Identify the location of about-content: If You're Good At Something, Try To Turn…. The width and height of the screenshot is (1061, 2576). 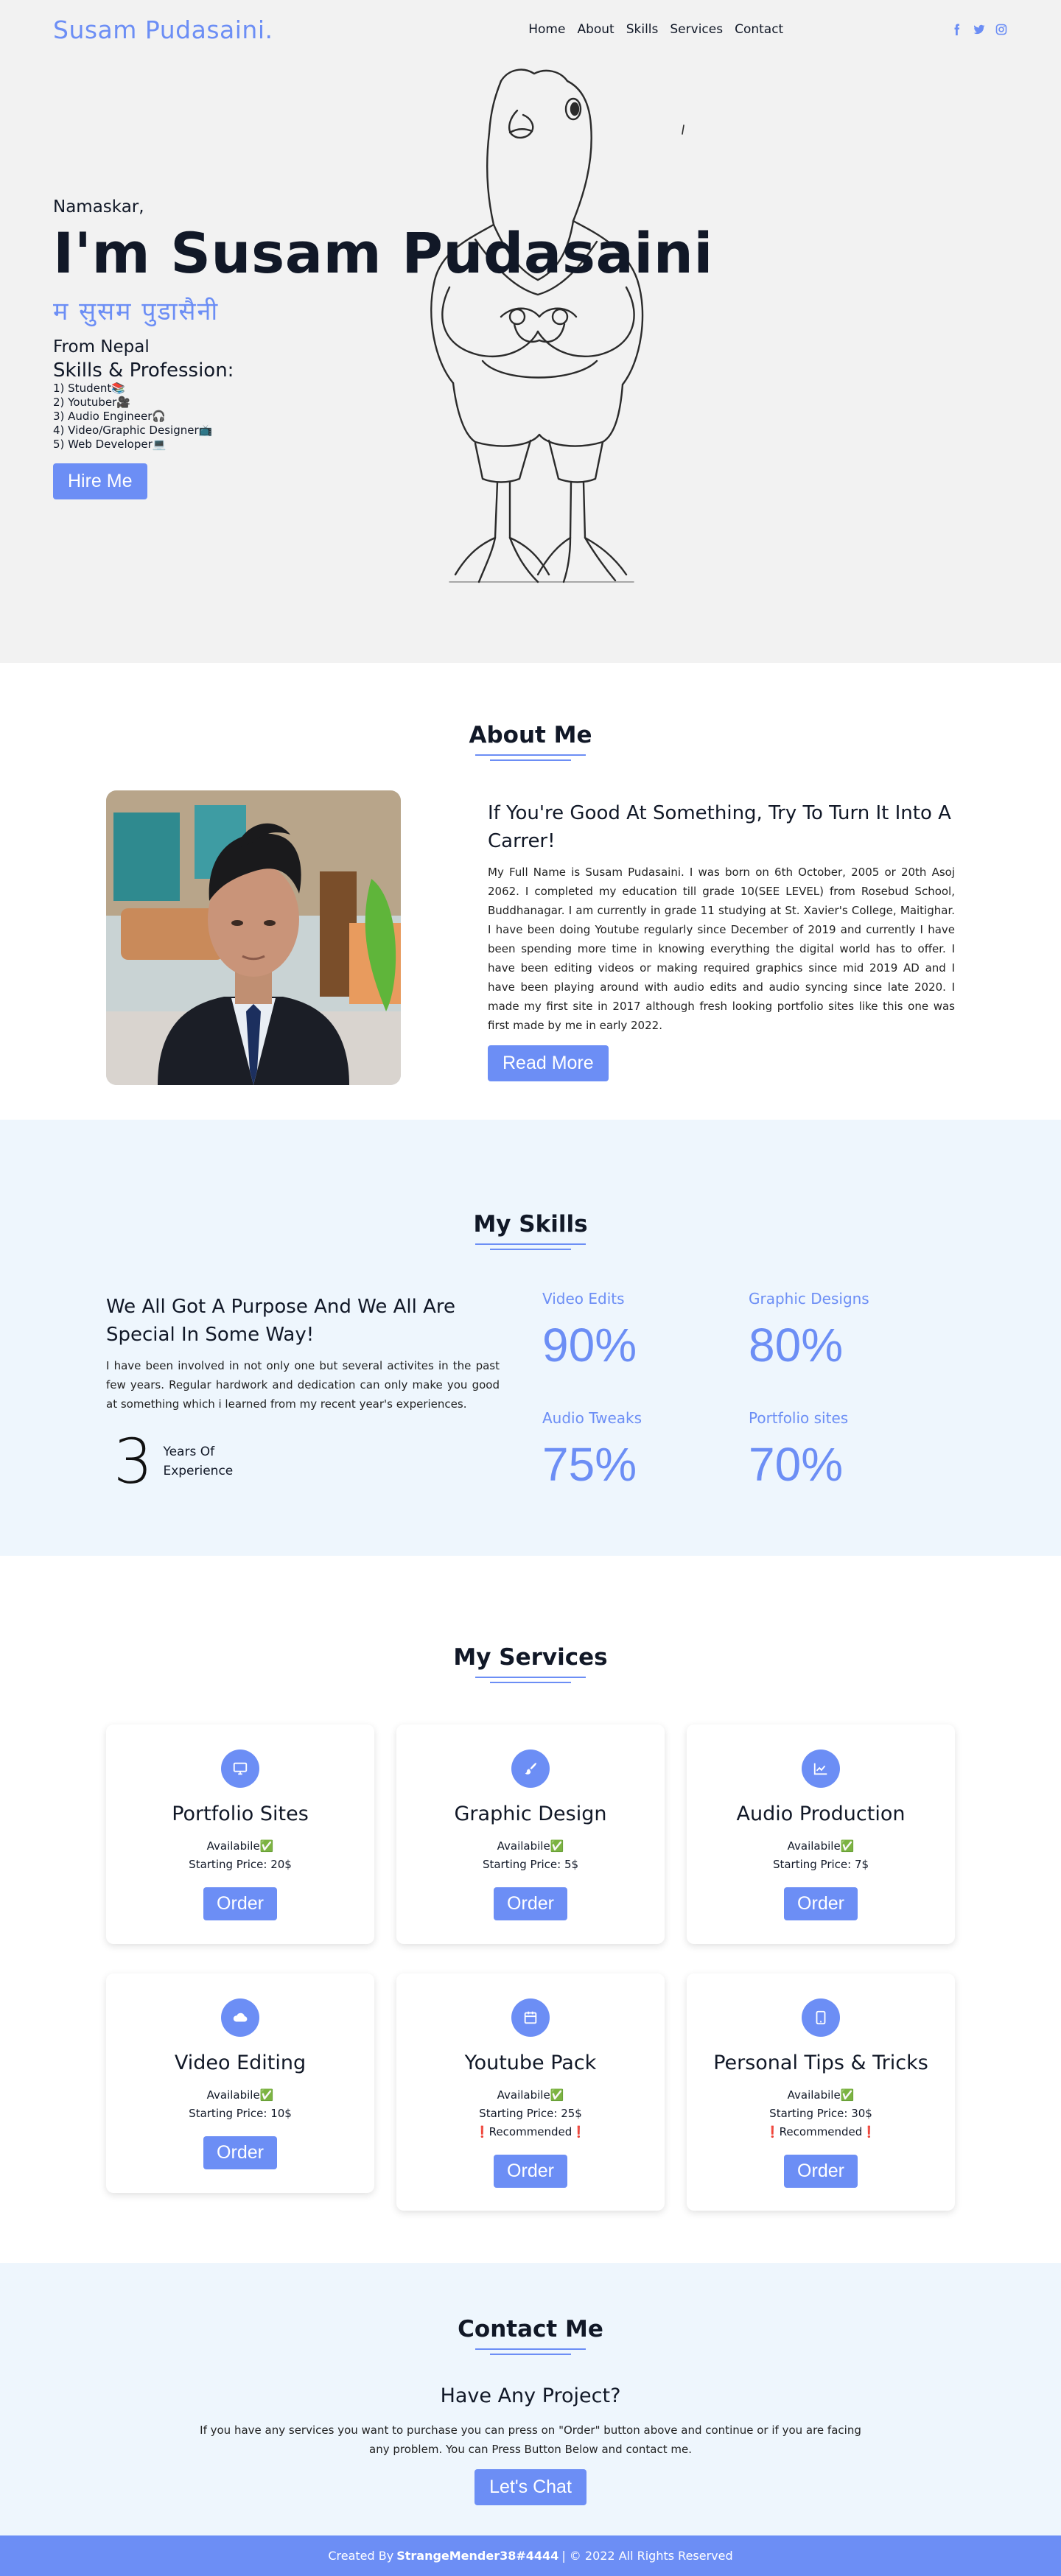
(722, 937).